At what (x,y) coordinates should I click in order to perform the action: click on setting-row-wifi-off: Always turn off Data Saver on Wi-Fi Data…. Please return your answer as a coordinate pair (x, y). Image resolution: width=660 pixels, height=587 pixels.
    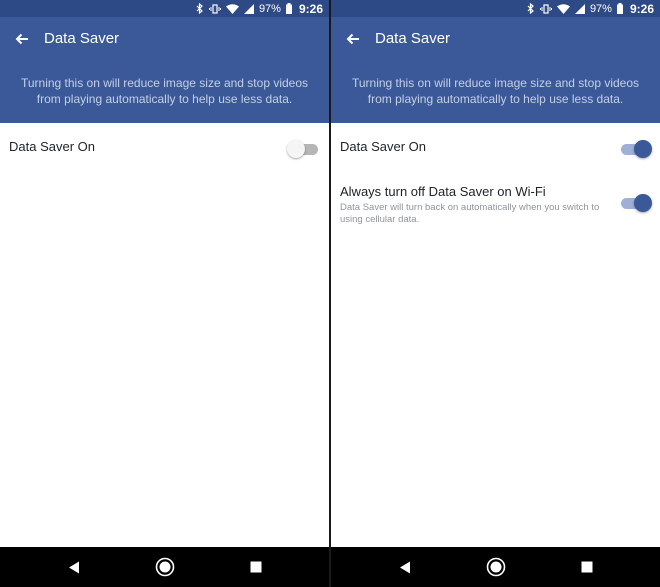
    Looking at the image, I should click on (496, 205).